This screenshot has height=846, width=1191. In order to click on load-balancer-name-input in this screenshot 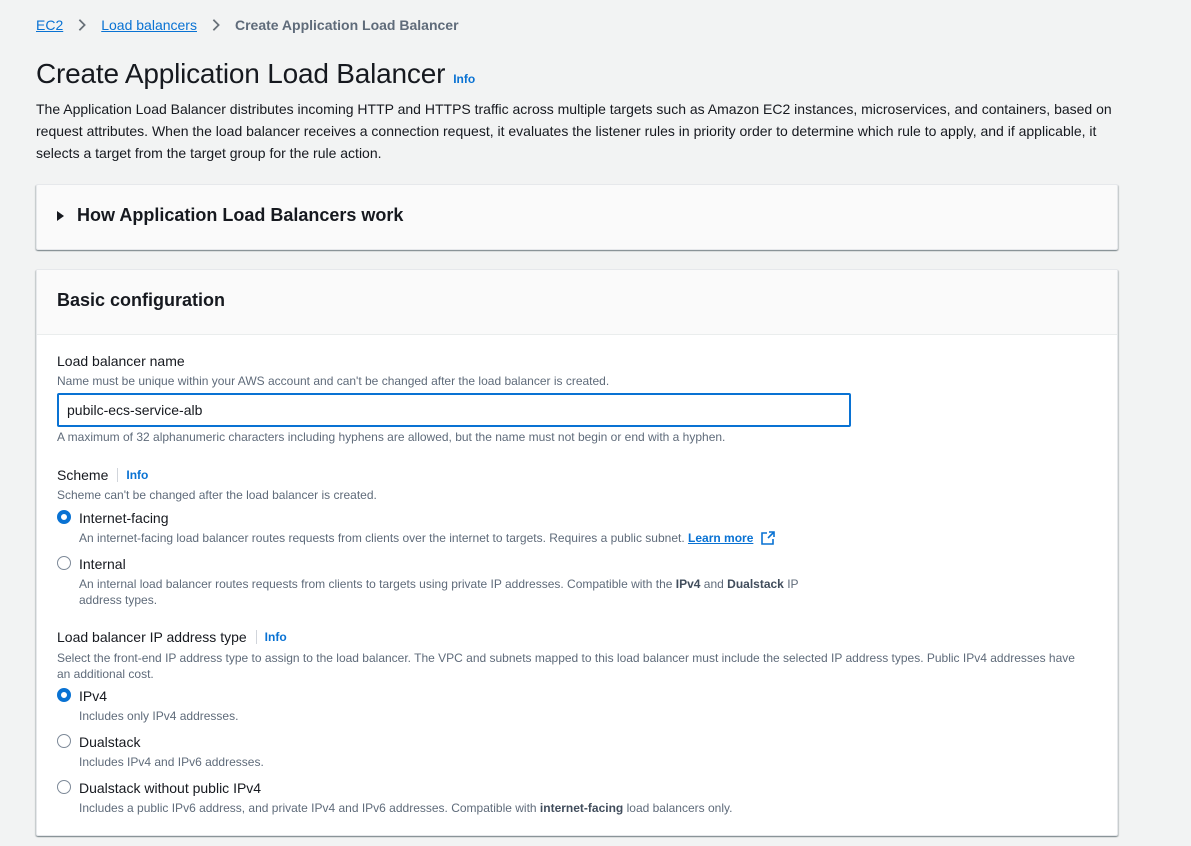, I will do `click(454, 410)`.